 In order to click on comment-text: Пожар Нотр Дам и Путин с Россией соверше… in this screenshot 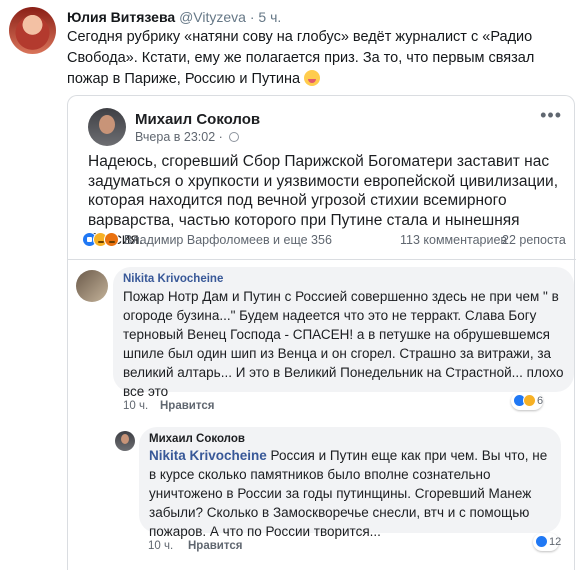, I will do `click(343, 344)`.